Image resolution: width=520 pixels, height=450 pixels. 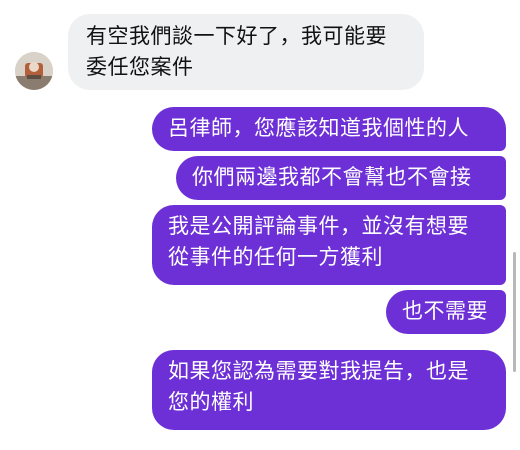 What do you see at coordinates (318, 128) in the screenshot?
I see `message-text-line: 呂律師，您應該知道我個性的人` at bounding box center [318, 128].